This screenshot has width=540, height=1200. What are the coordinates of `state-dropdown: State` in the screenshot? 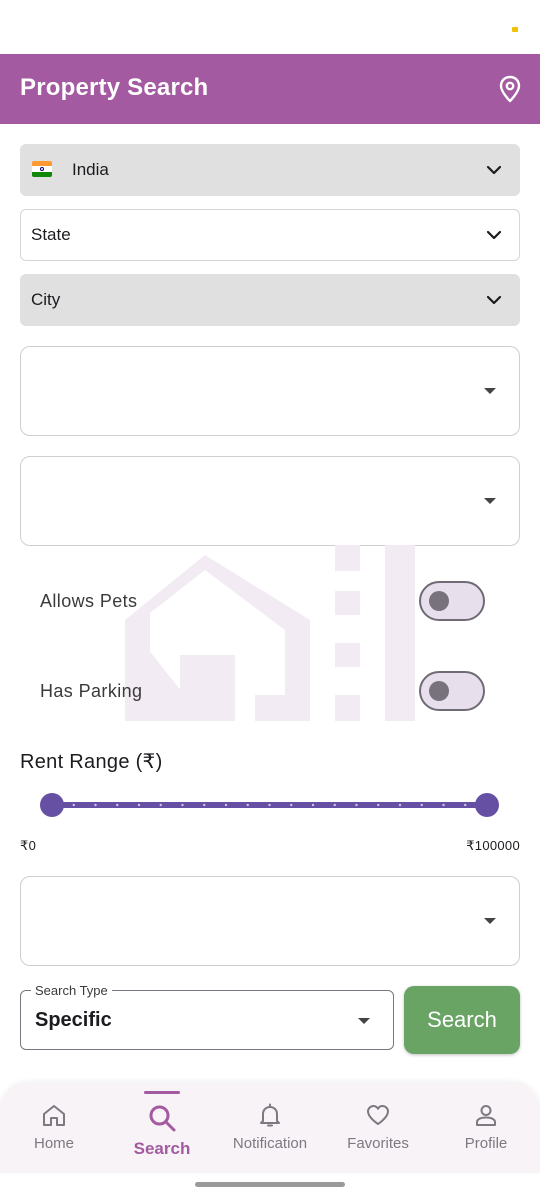 It's located at (270, 235).